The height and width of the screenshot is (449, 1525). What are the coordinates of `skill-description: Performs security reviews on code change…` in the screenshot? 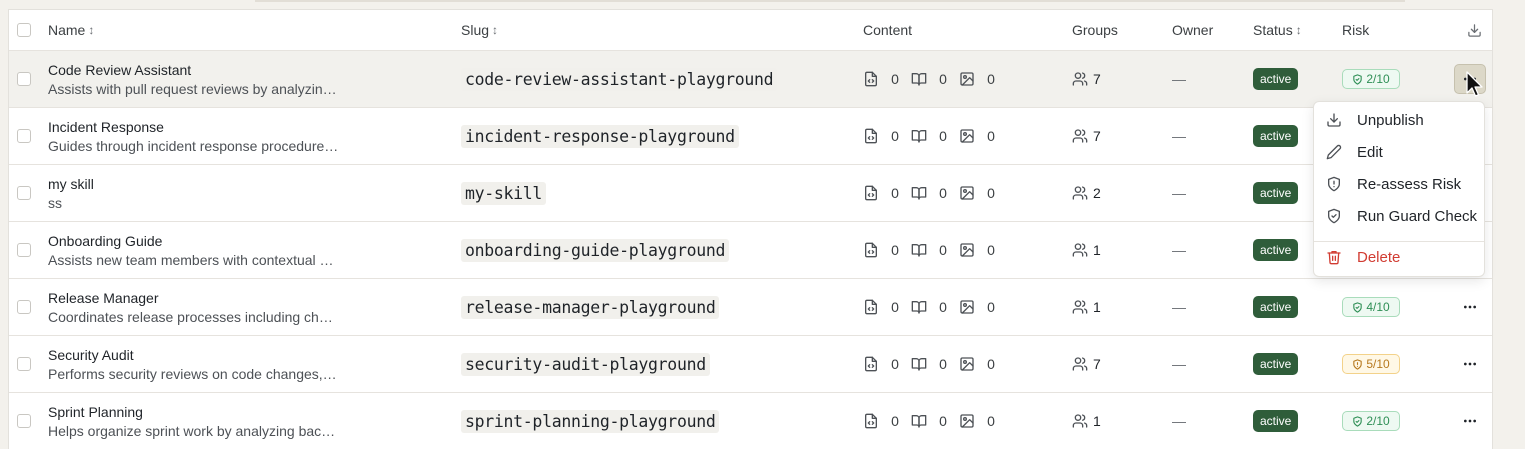 It's located at (192, 373).